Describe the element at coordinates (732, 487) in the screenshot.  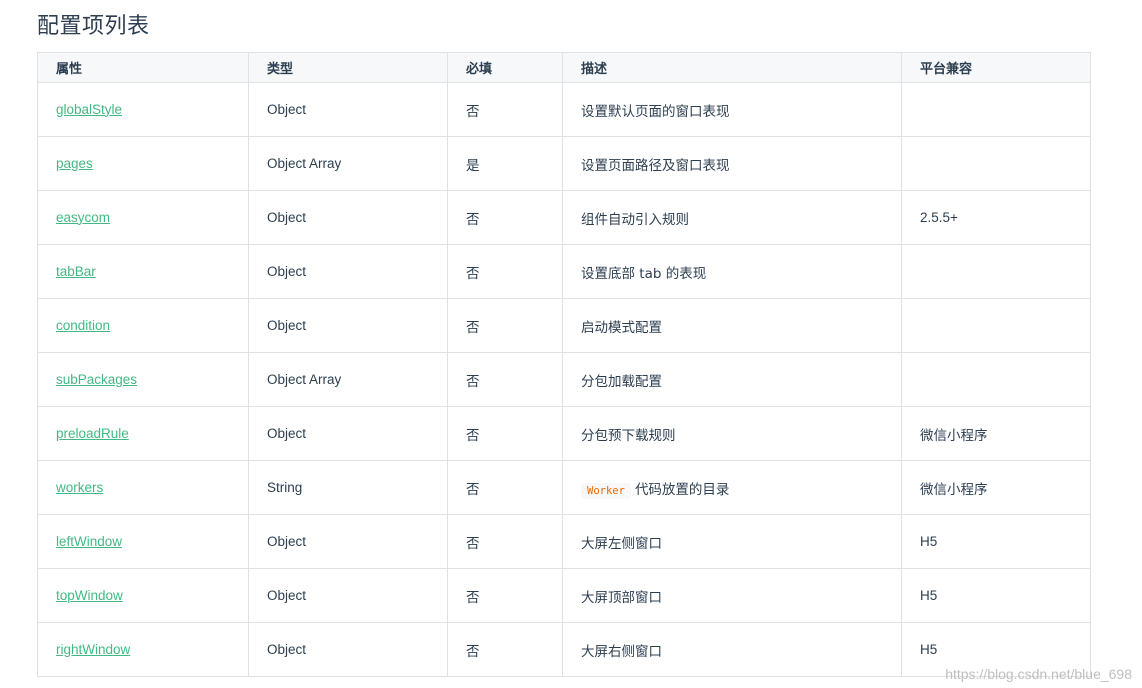
I see `cell-desc: Worker 代码放置的目录` at that location.